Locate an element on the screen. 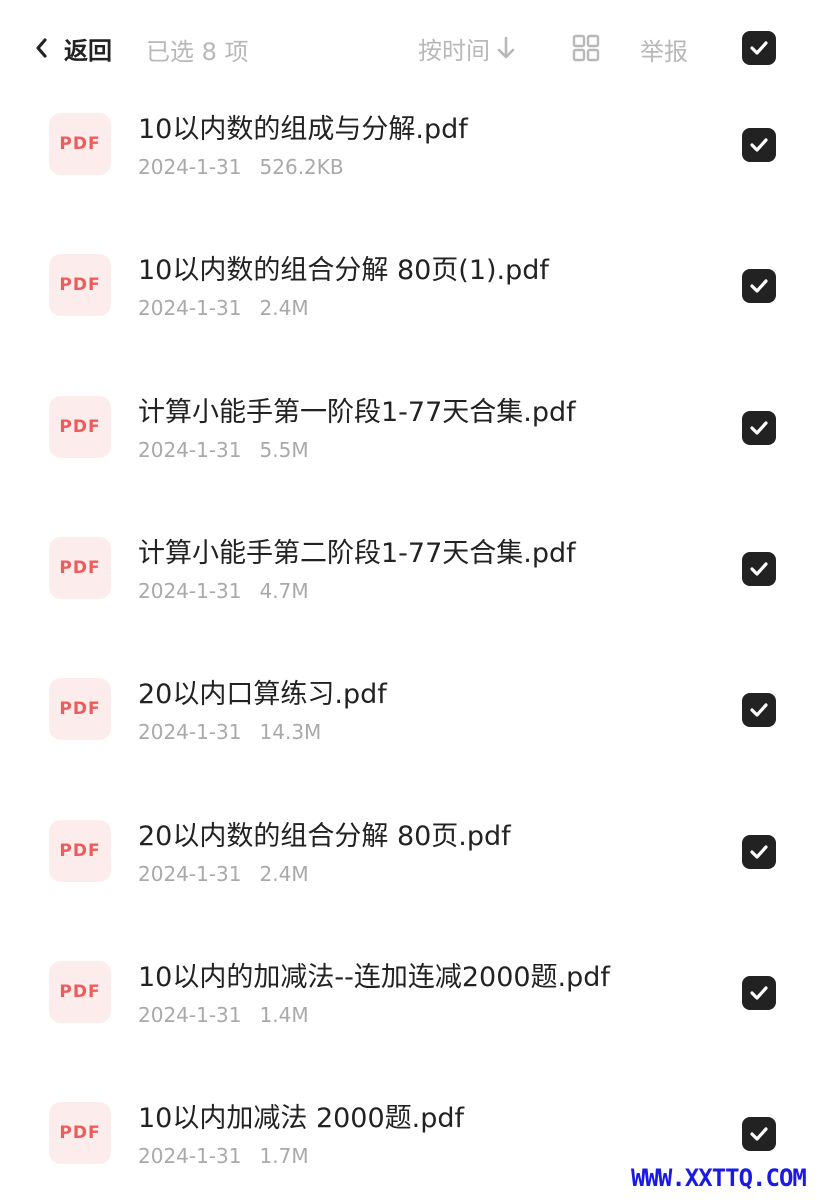 The height and width of the screenshot is (1200, 829). file-name: 10以内加减法 2000题.pdf is located at coordinates (301, 1119).